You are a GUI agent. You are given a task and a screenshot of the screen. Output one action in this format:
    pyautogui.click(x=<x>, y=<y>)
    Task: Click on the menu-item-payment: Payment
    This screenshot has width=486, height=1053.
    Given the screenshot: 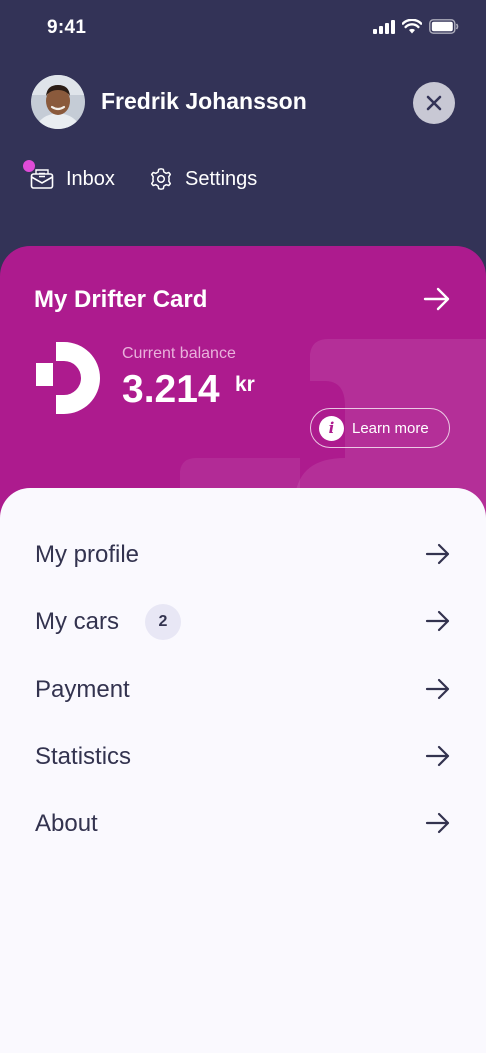 What is the action you would take?
    pyautogui.click(x=243, y=690)
    